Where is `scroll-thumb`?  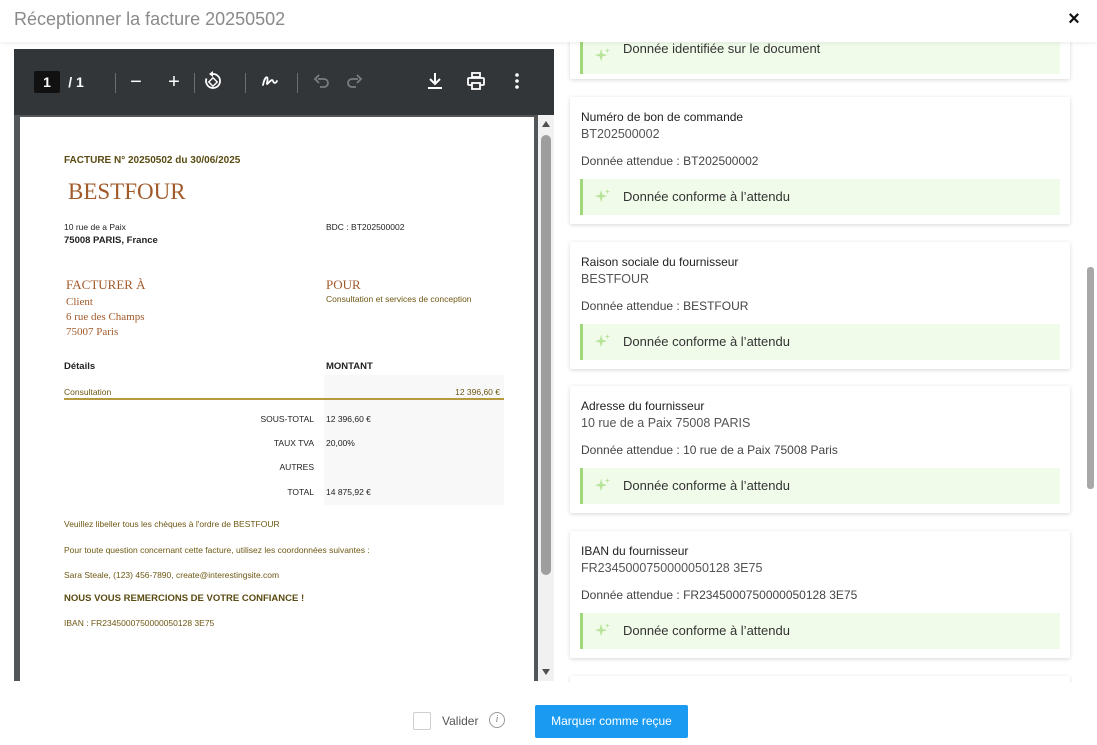
scroll-thumb is located at coordinates (546, 355).